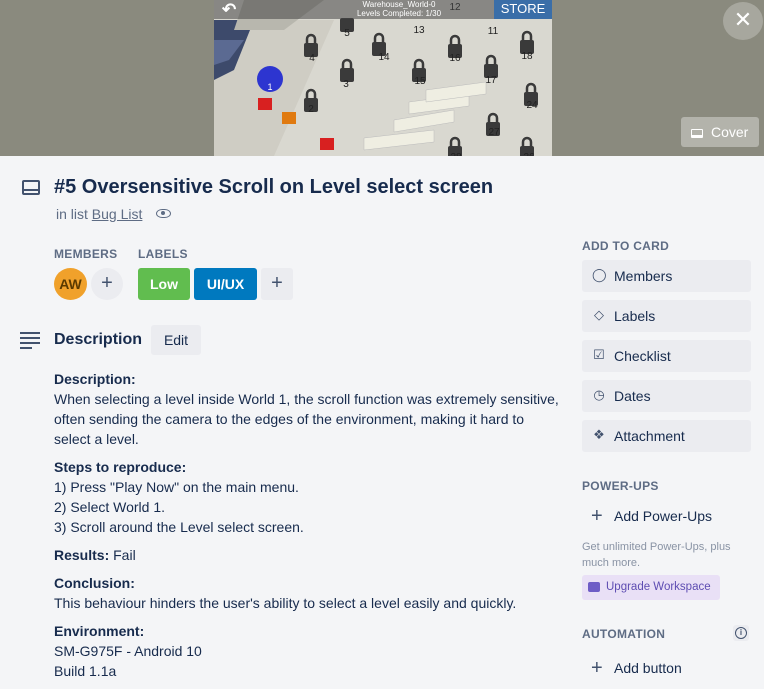 This screenshot has width=764, height=689. Describe the element at coordinates (70, 284) in the screenshot. I see `avatar: AW` at that location.